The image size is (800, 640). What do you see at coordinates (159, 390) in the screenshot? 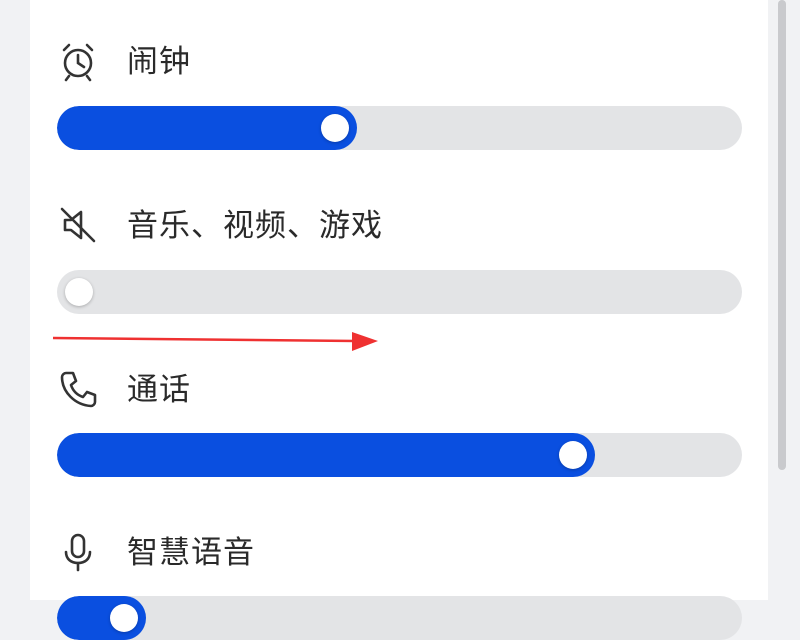
I see `calls-label: 通话` at bounding box center [159, 390].